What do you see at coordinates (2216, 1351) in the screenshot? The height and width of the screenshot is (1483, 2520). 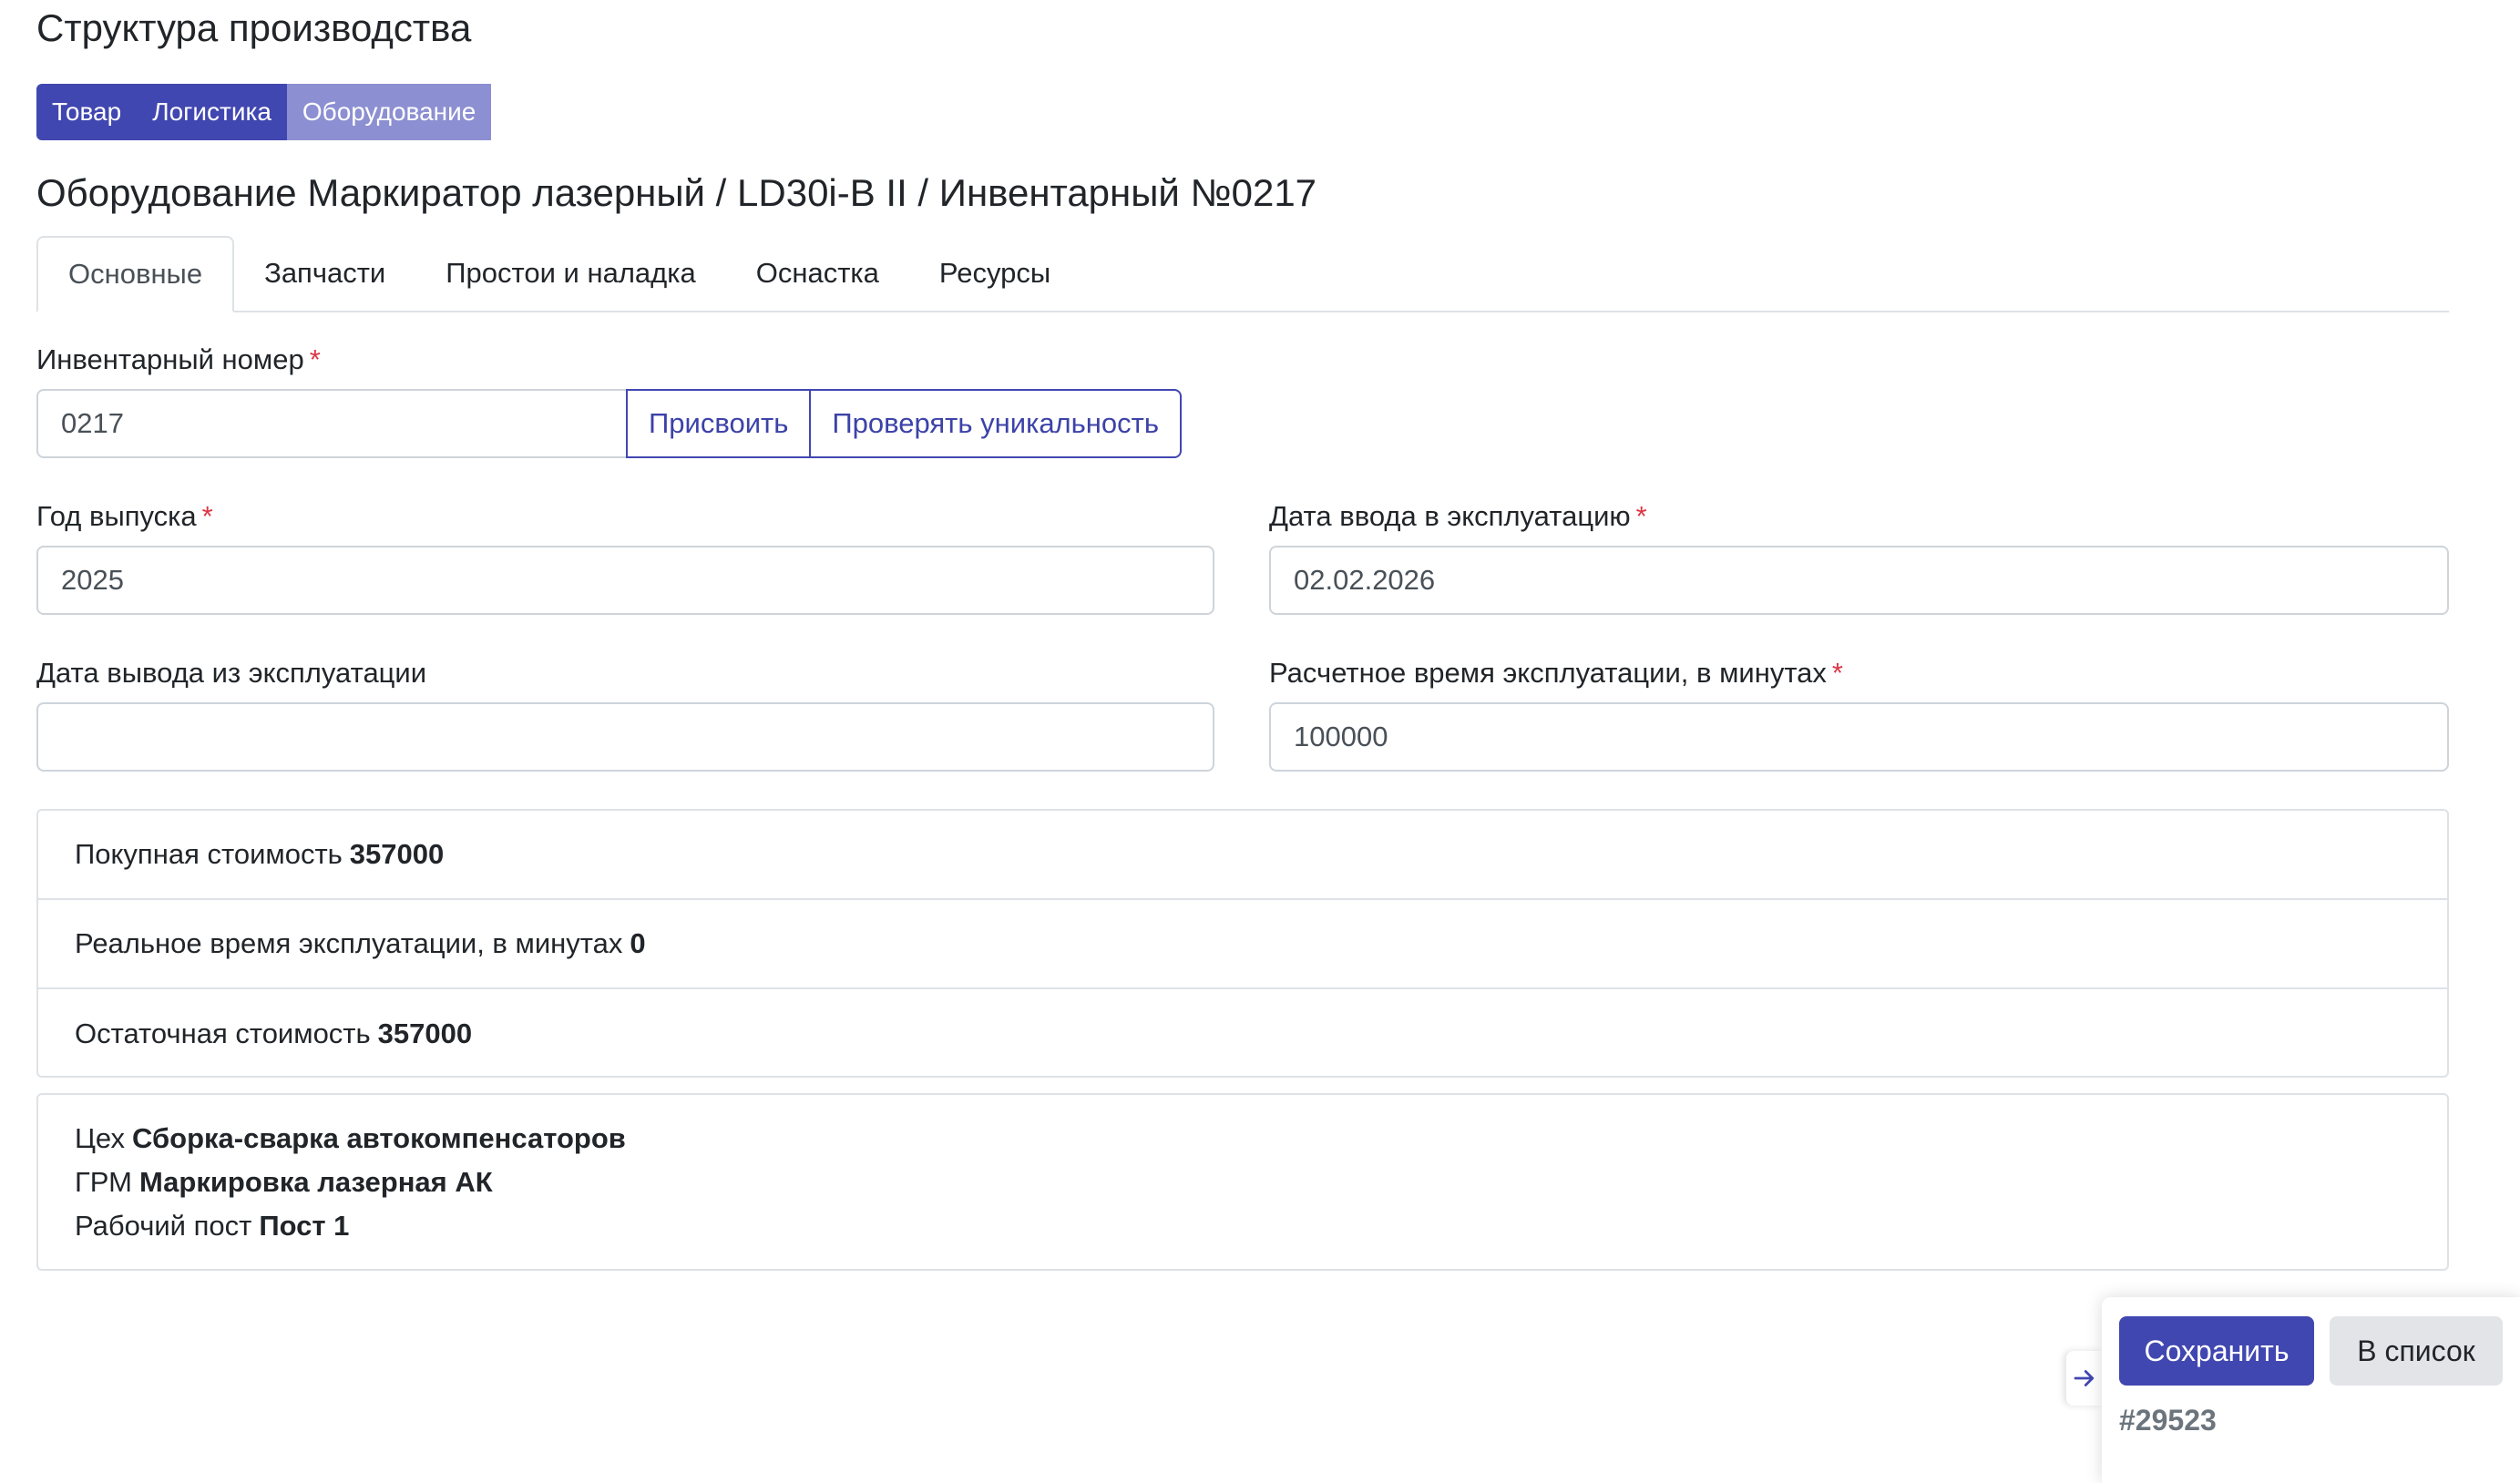 I see `save-button: Сохранить` at bounding box center [2216, 1351].